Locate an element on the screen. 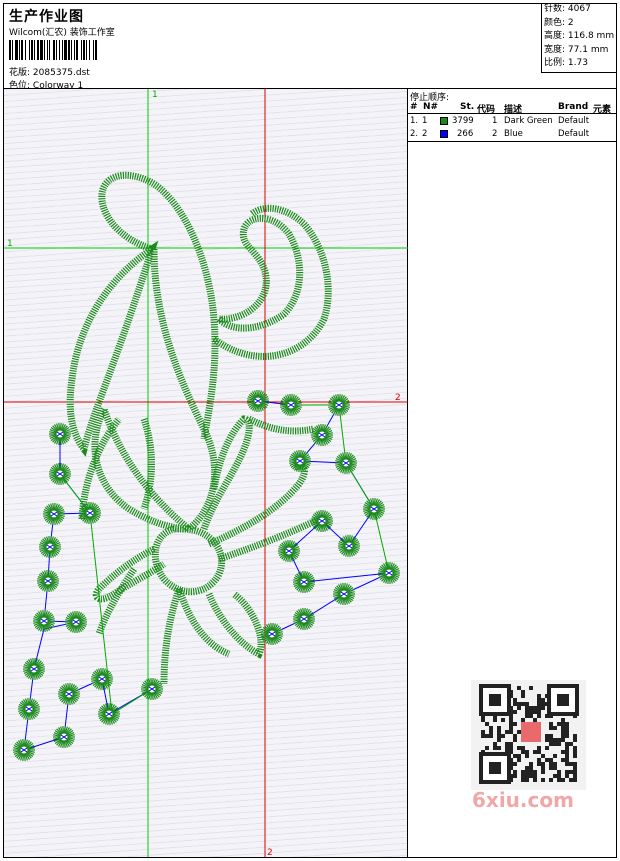  stat-width: 宽度: 77.1 mm is located at coordinates (576, 49).